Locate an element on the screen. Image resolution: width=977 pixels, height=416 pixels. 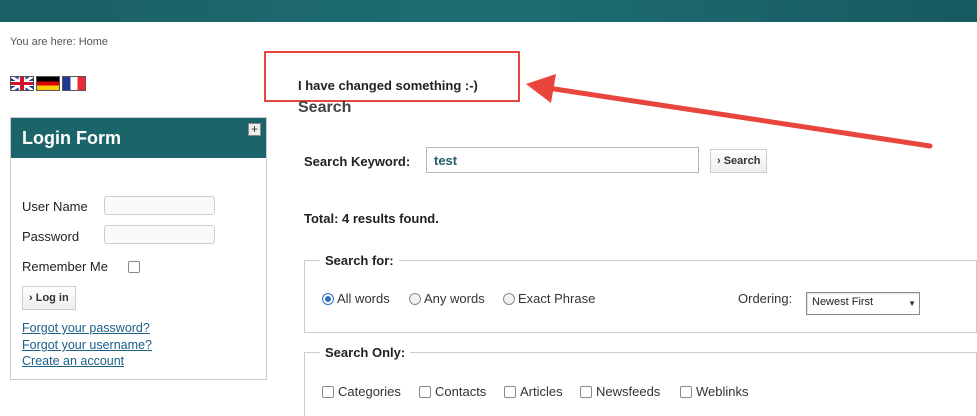
forgot-password-link: Forgot your password? is located at coordinates (86, 328).